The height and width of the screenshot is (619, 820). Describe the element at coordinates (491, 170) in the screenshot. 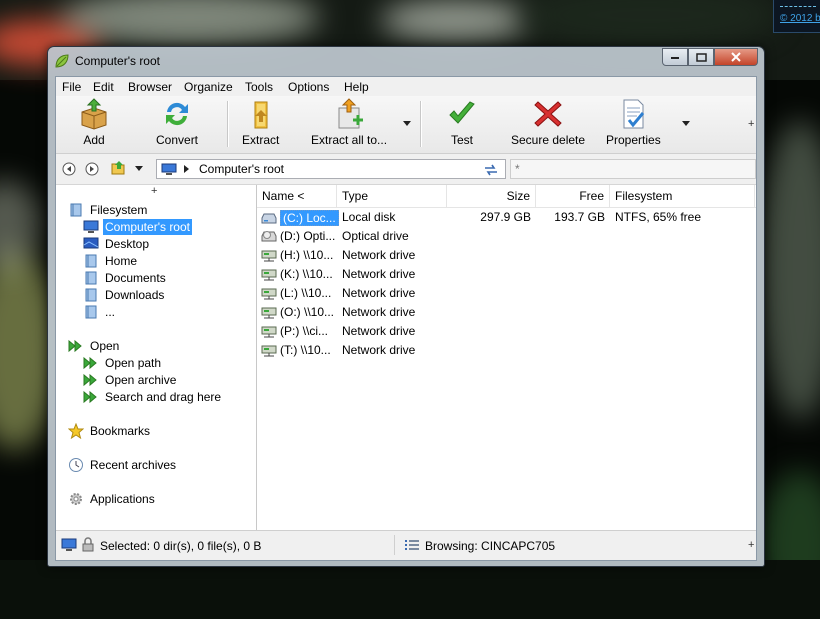

I see `refresh-icon` at that location.